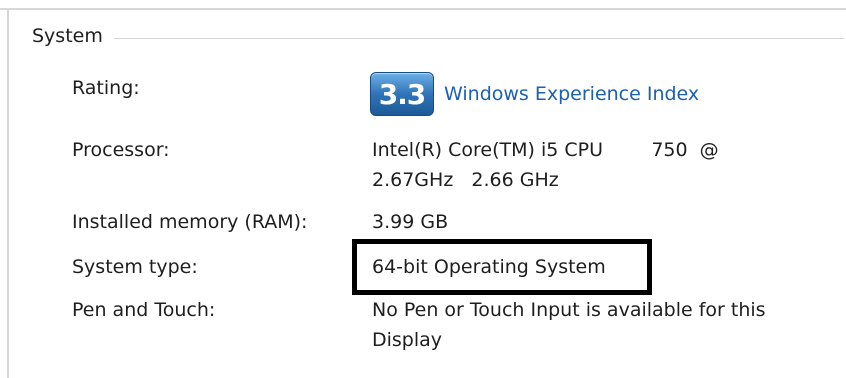 The width and height of the screenshot is (846, 378). I want to click on highlight-box, so click(502, 267).